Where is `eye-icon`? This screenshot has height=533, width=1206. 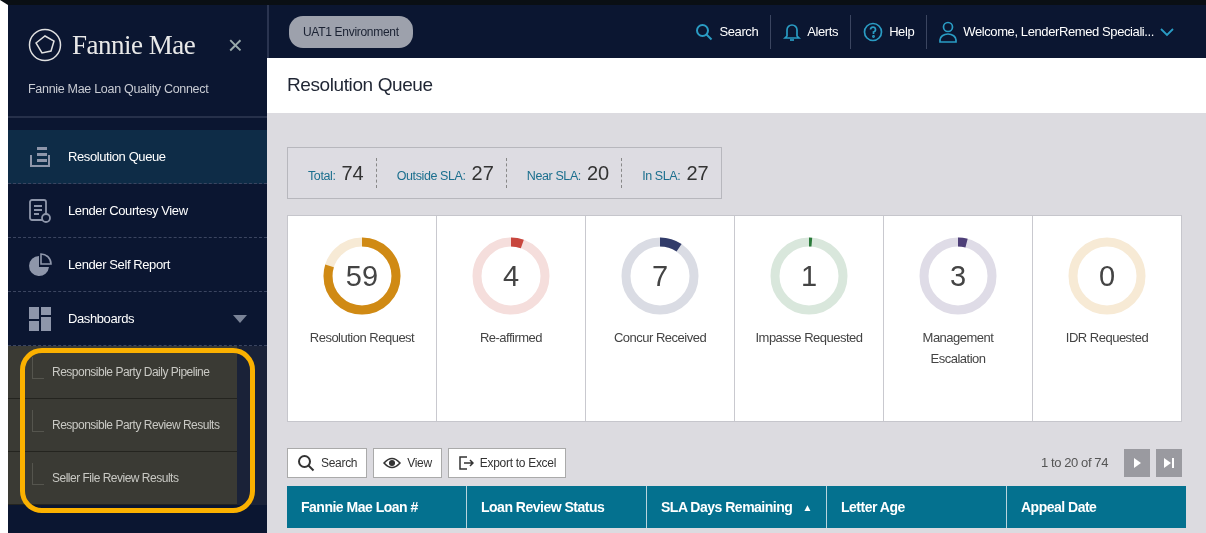
eye-icon is located at coordinates (392, 463).